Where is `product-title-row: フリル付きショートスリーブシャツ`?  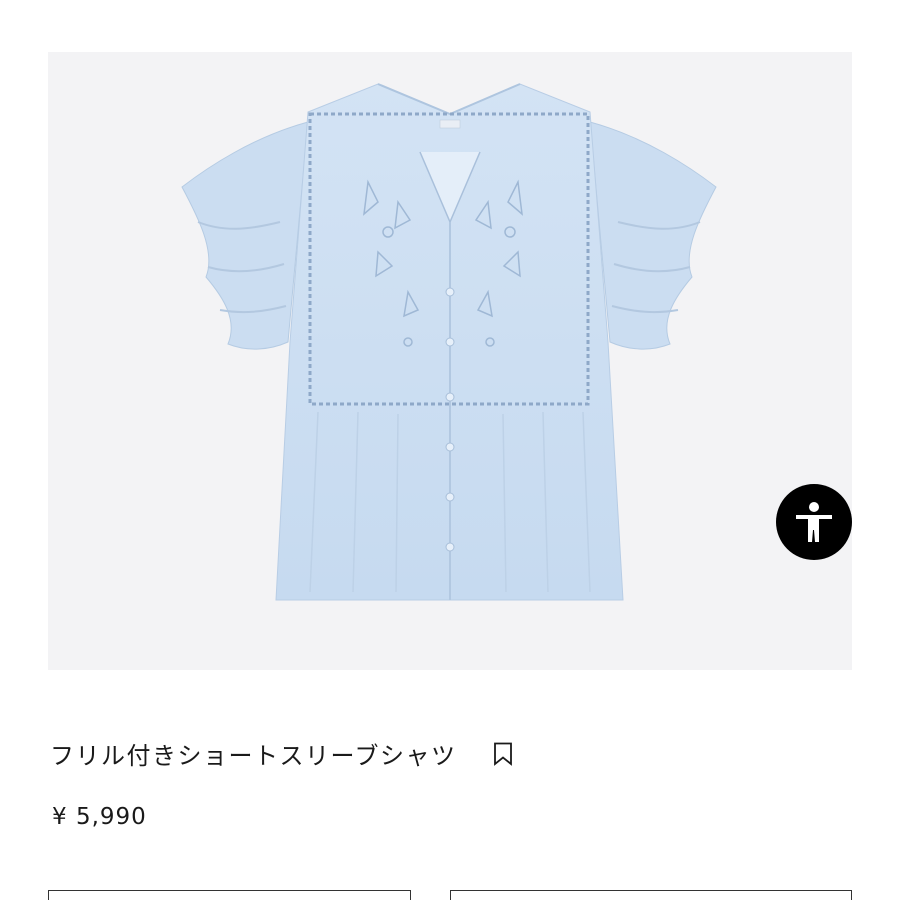 product-title-row: フリル付きショートスリーブシャツ is located at coordinates (281, 753).